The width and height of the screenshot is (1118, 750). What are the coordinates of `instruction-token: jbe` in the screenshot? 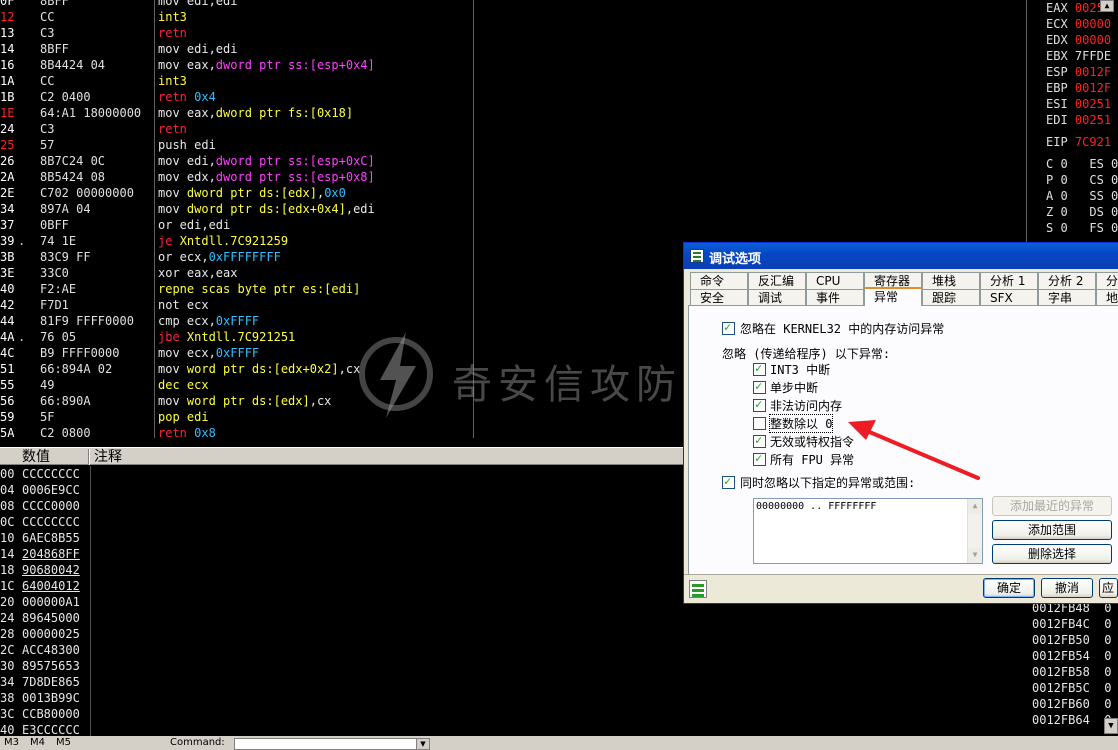 It's located at (172, 337).